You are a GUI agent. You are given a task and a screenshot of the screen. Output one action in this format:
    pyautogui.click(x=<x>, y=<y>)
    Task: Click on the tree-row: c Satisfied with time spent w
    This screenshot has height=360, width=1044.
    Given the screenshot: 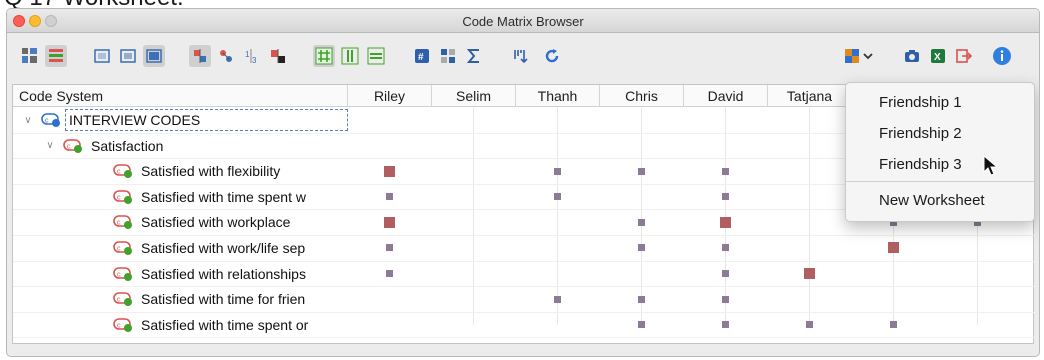 What is the action you would take?
    pyautogui.click(x=209, y=197)
    